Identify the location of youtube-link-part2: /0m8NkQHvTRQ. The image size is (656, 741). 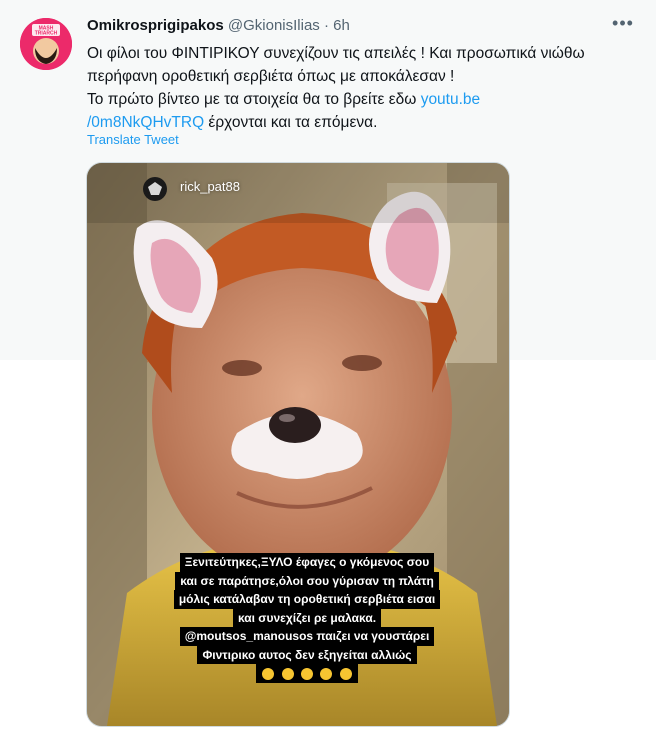
(145, 122).